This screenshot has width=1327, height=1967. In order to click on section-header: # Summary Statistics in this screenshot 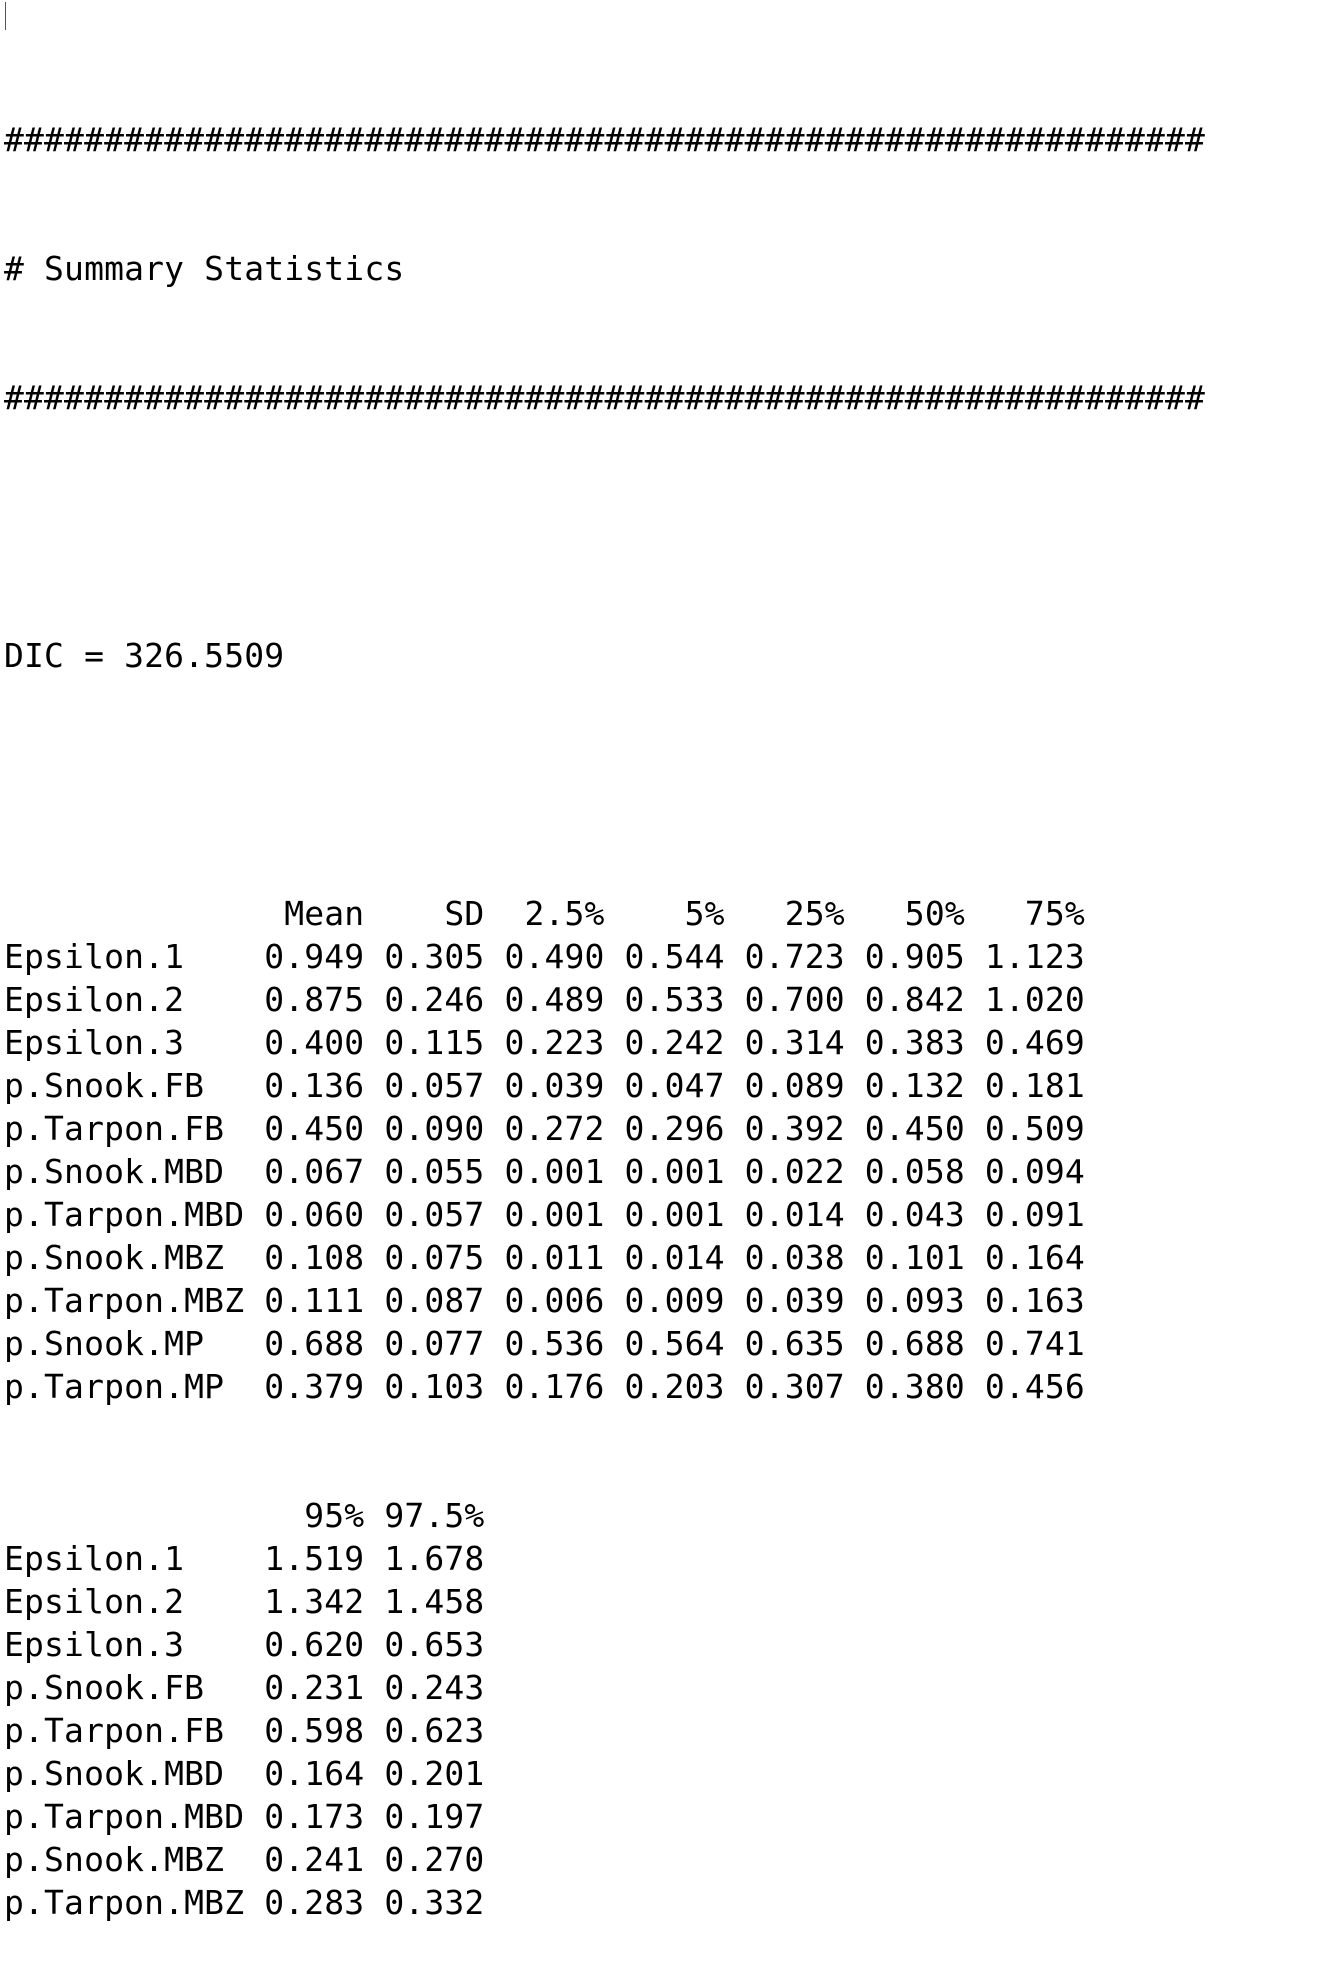, I will do `click(204, 268)`.